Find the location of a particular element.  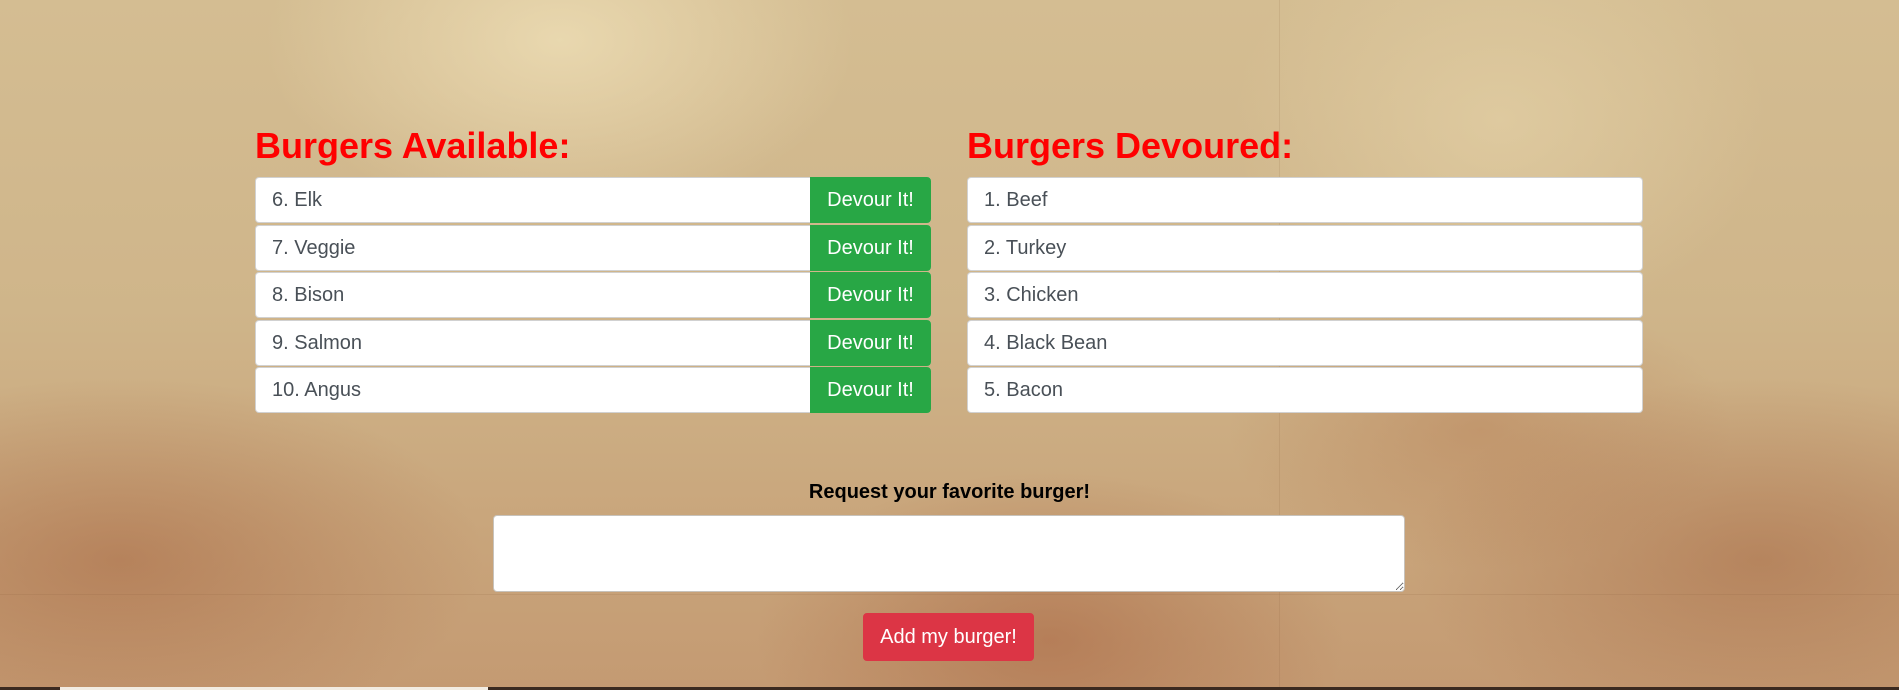

burger-request-label: Request your favorite burger! is located at coordinates (949, 492).